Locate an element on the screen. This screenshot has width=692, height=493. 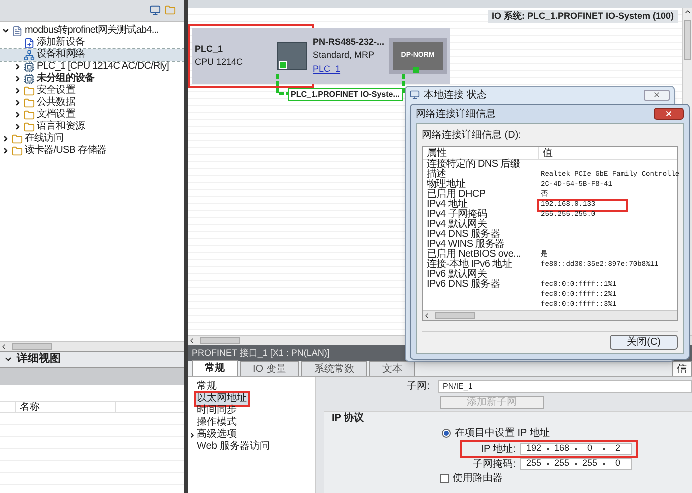
device-card: PLC_1 CPU 1214C is located at coordinates (251, 56).